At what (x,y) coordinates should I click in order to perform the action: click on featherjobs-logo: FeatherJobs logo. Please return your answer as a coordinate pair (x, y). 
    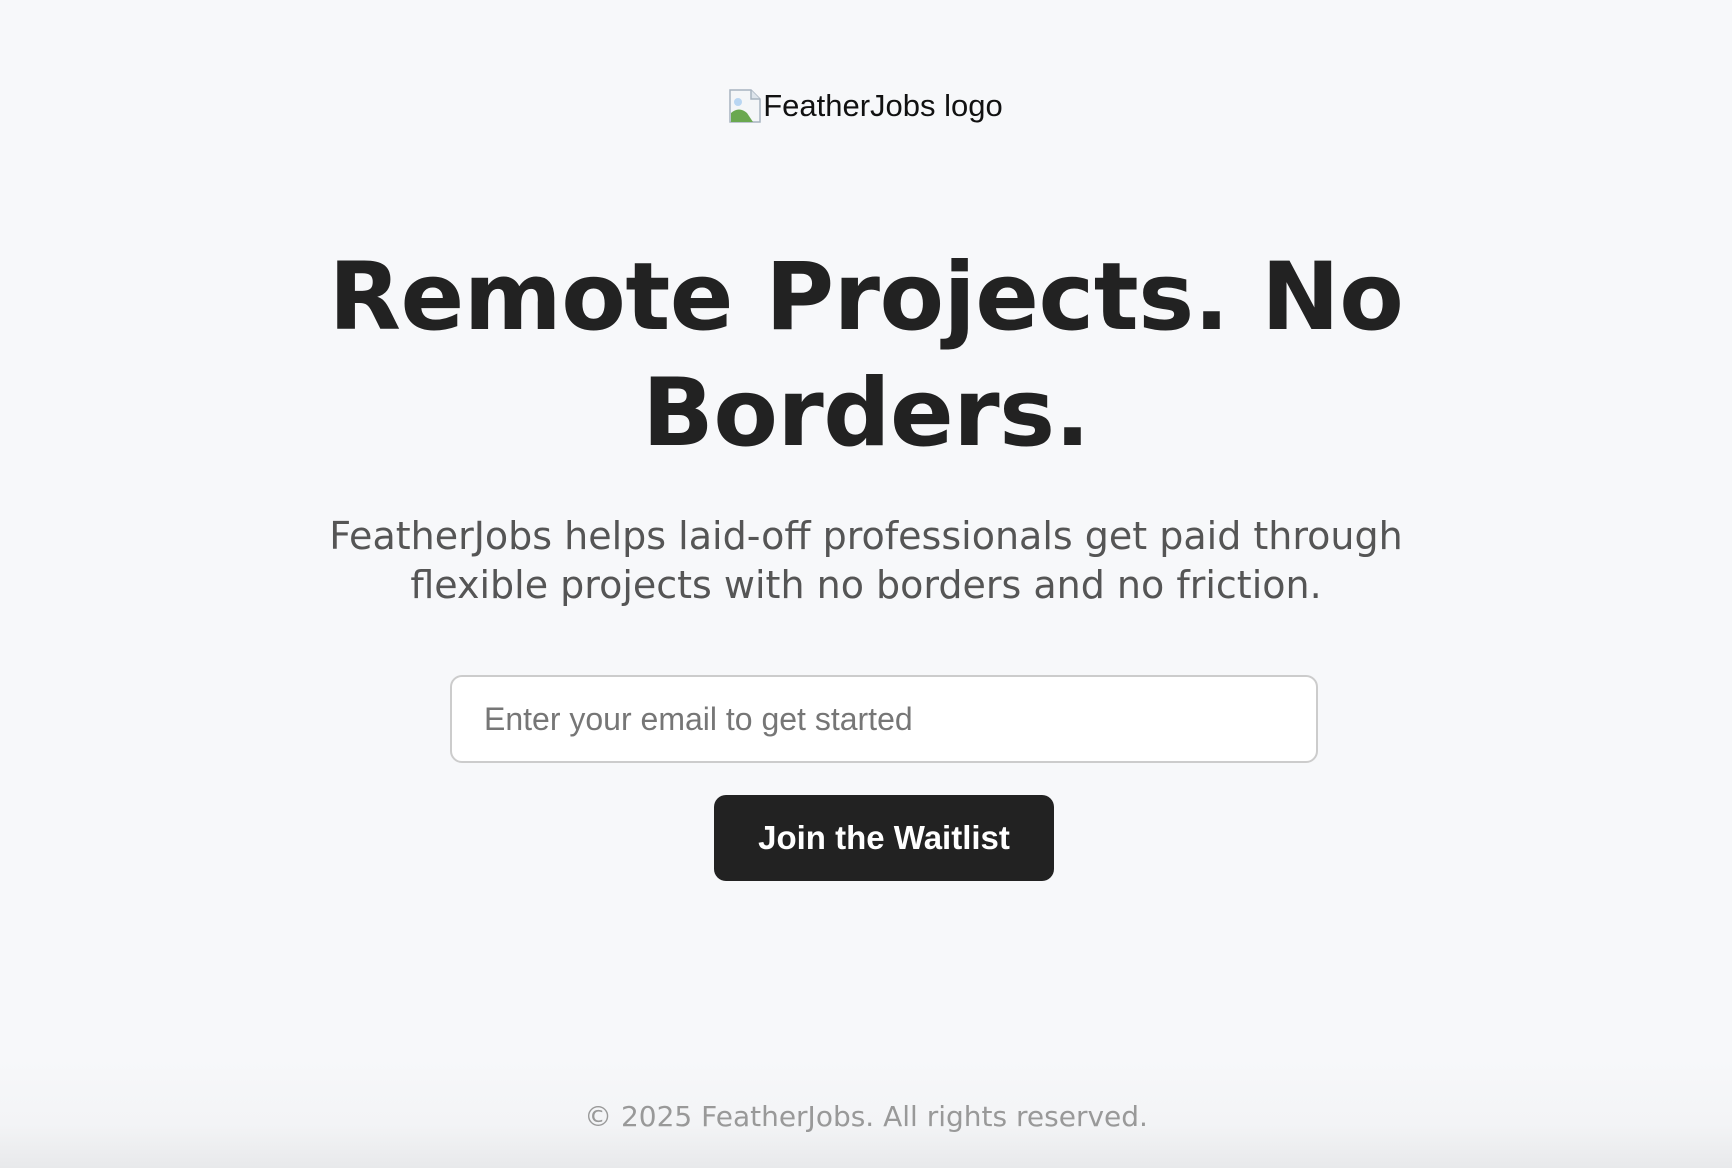
    Looking at the image, I should click on (866, 106).